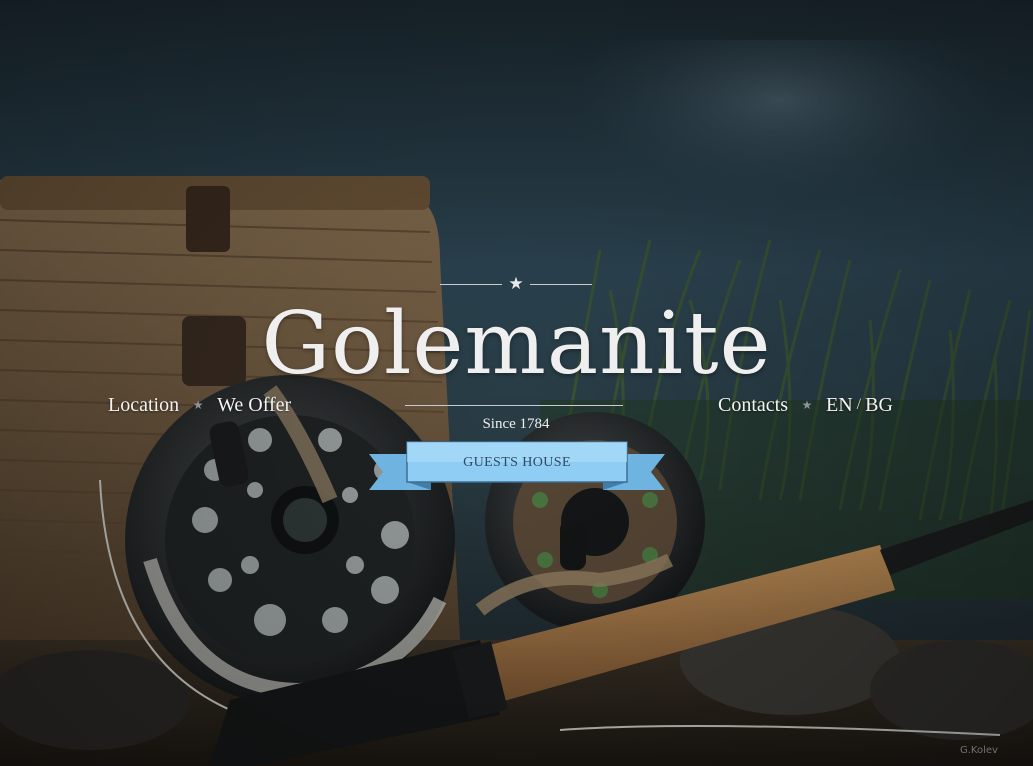 The height and width of the screenshot is (766, 1033). I want to click on lang-en-link: EN, so click(839, 405).